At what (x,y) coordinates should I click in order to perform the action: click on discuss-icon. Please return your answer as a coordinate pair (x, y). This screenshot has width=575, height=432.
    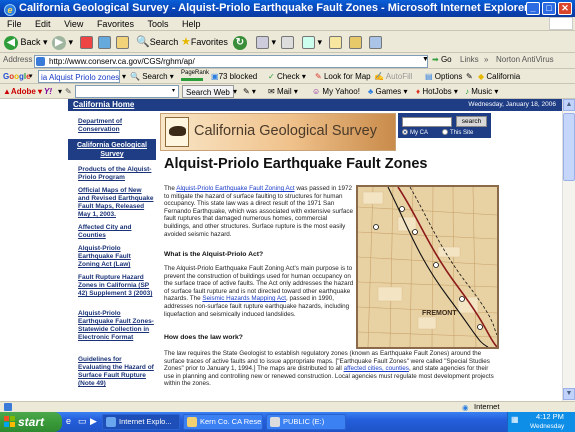
    Looking at the image, I should click on (335, 43).